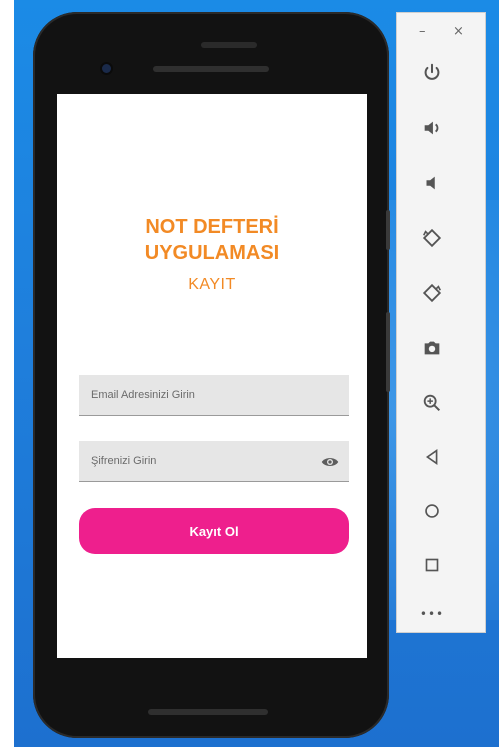 The width and height of the screenshot is (499, 747). I want to click on top-speaker, so click(211, 69).